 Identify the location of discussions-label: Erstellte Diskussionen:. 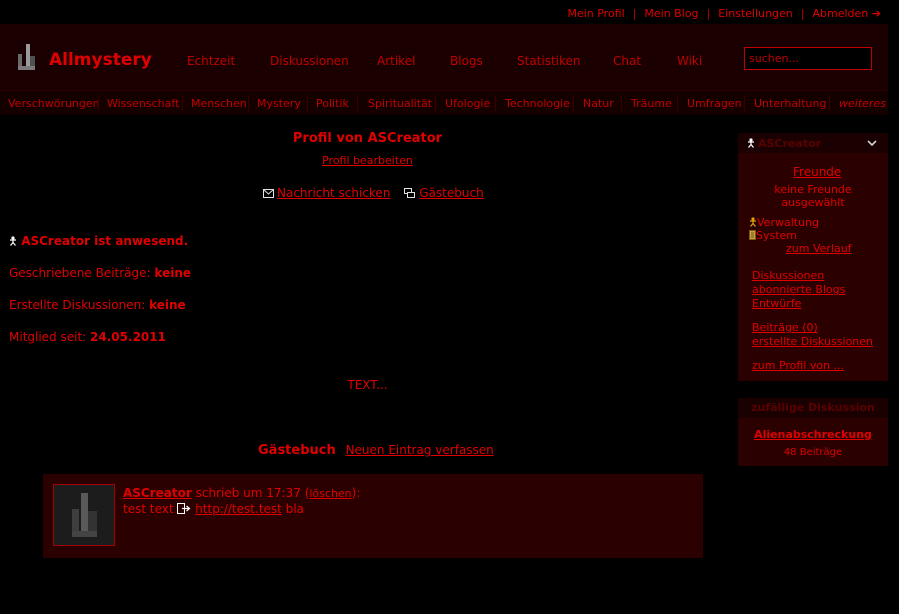
(77, 305).